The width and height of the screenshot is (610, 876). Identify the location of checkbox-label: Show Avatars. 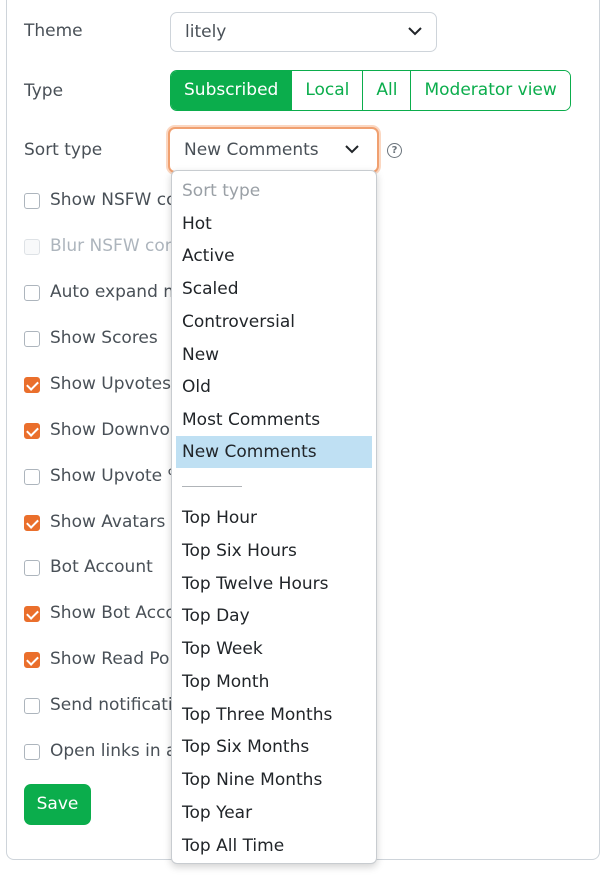
(108, 522).